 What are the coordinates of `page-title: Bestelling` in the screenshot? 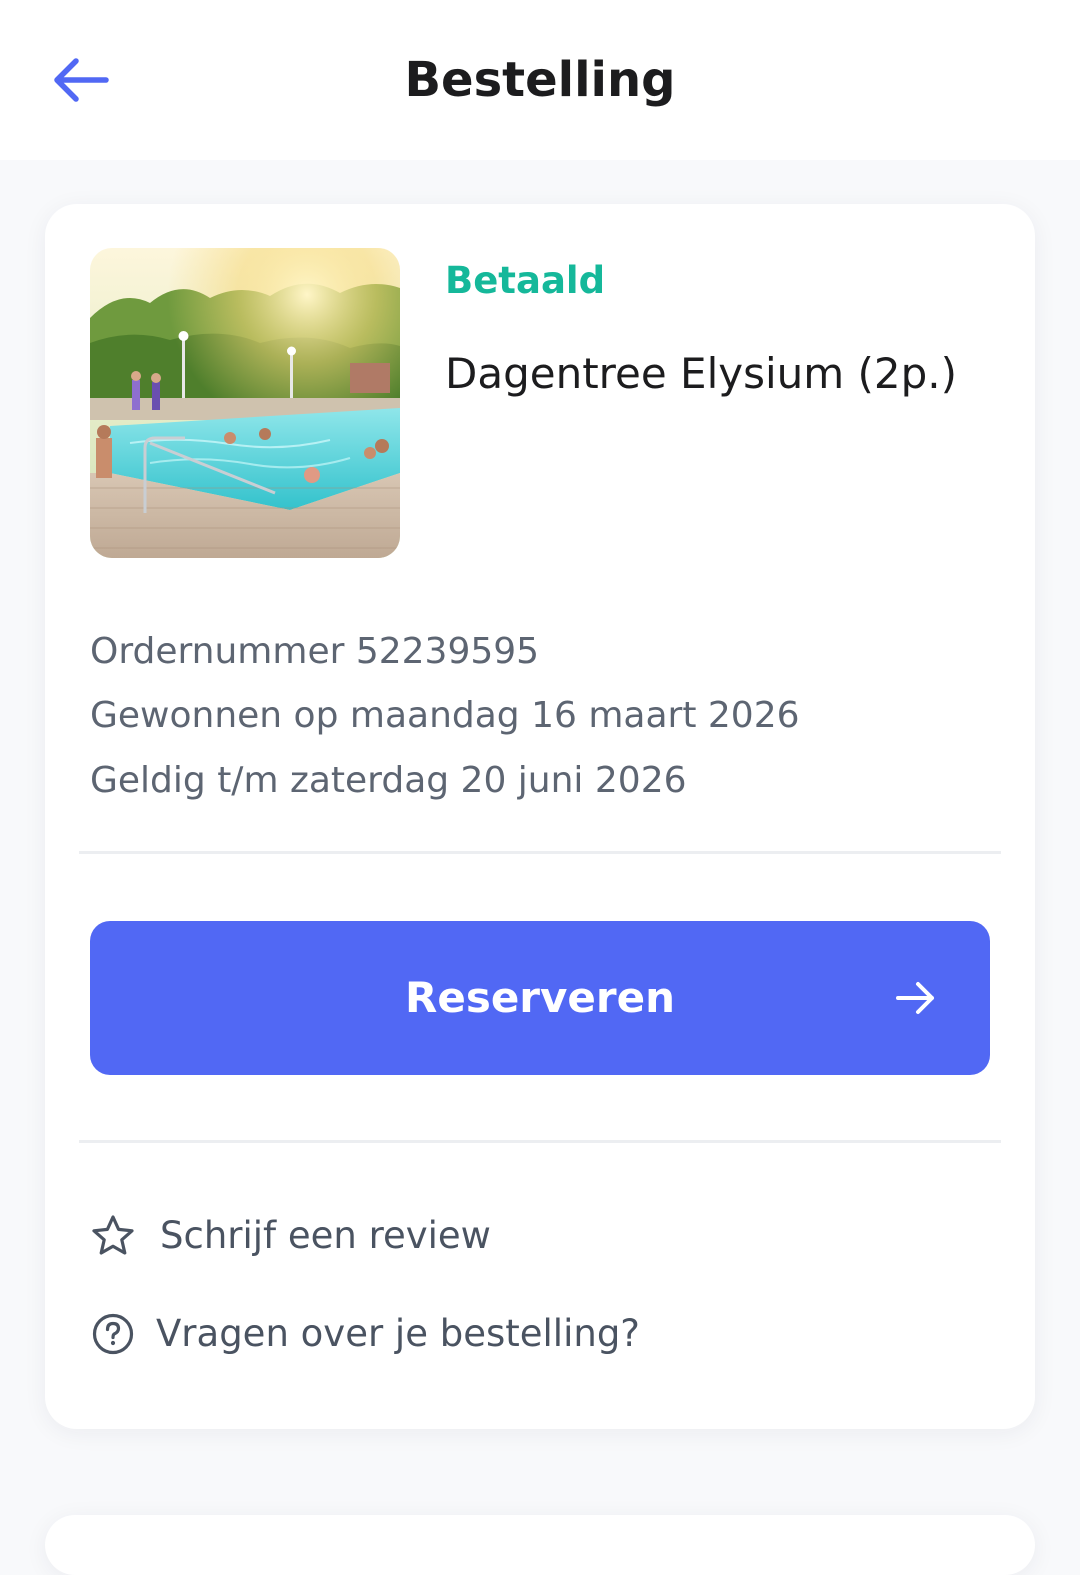 It's located at (540, 80).